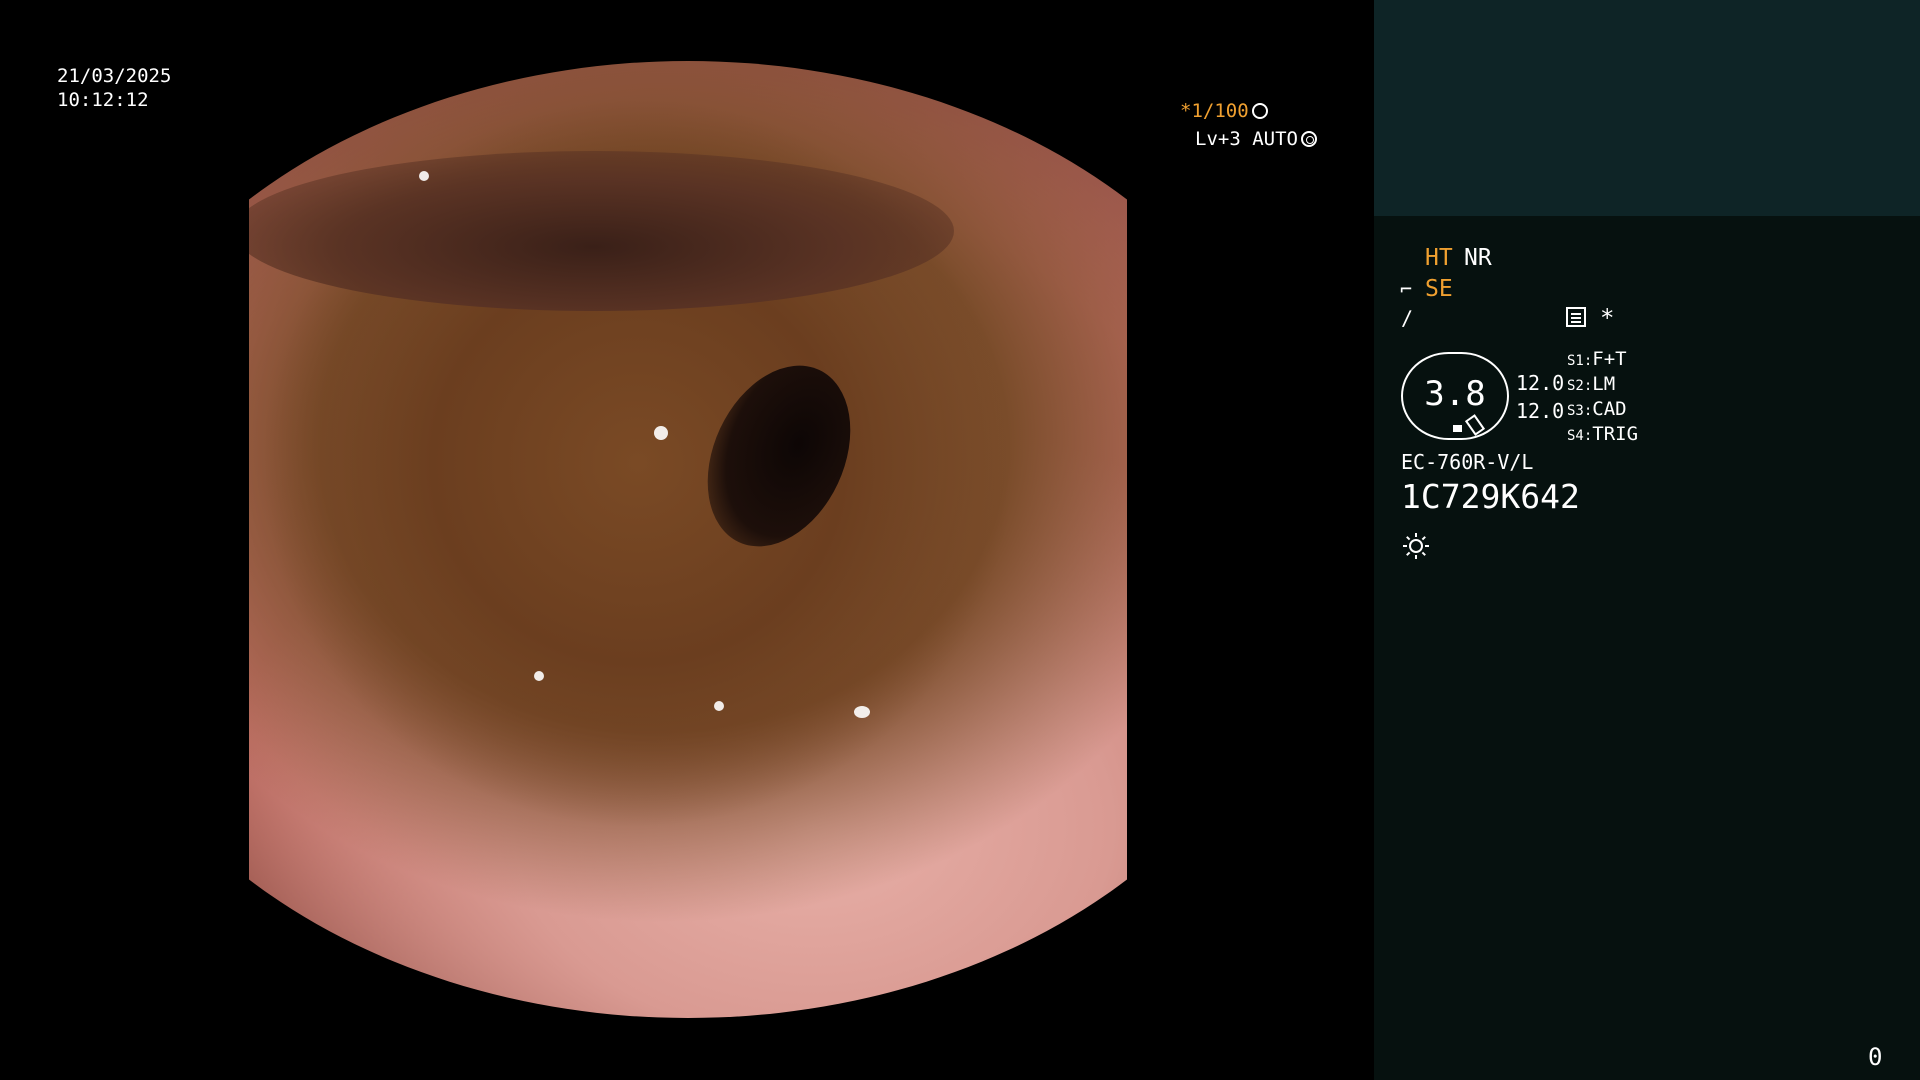 The height and width of the screenshot is (1080, 1920). Describe the element at coordinates (1604, 384) in the screenshot. I see `switch-value: LM` at that location.